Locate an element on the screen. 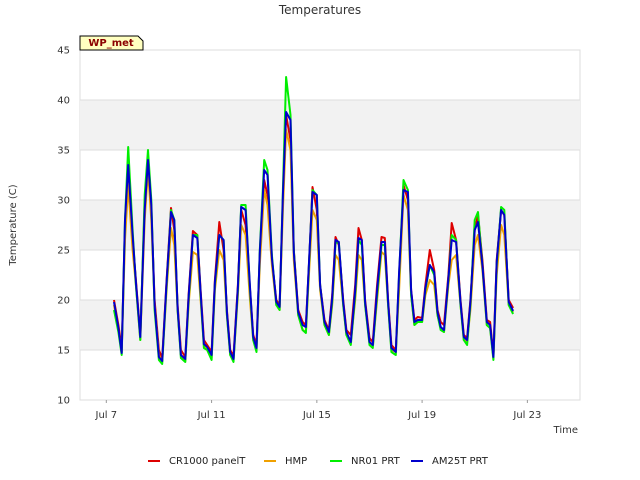 This screenshot has height=480, width=640. y-axis-label: Temperature (C) is located at coordinates (13, 225).